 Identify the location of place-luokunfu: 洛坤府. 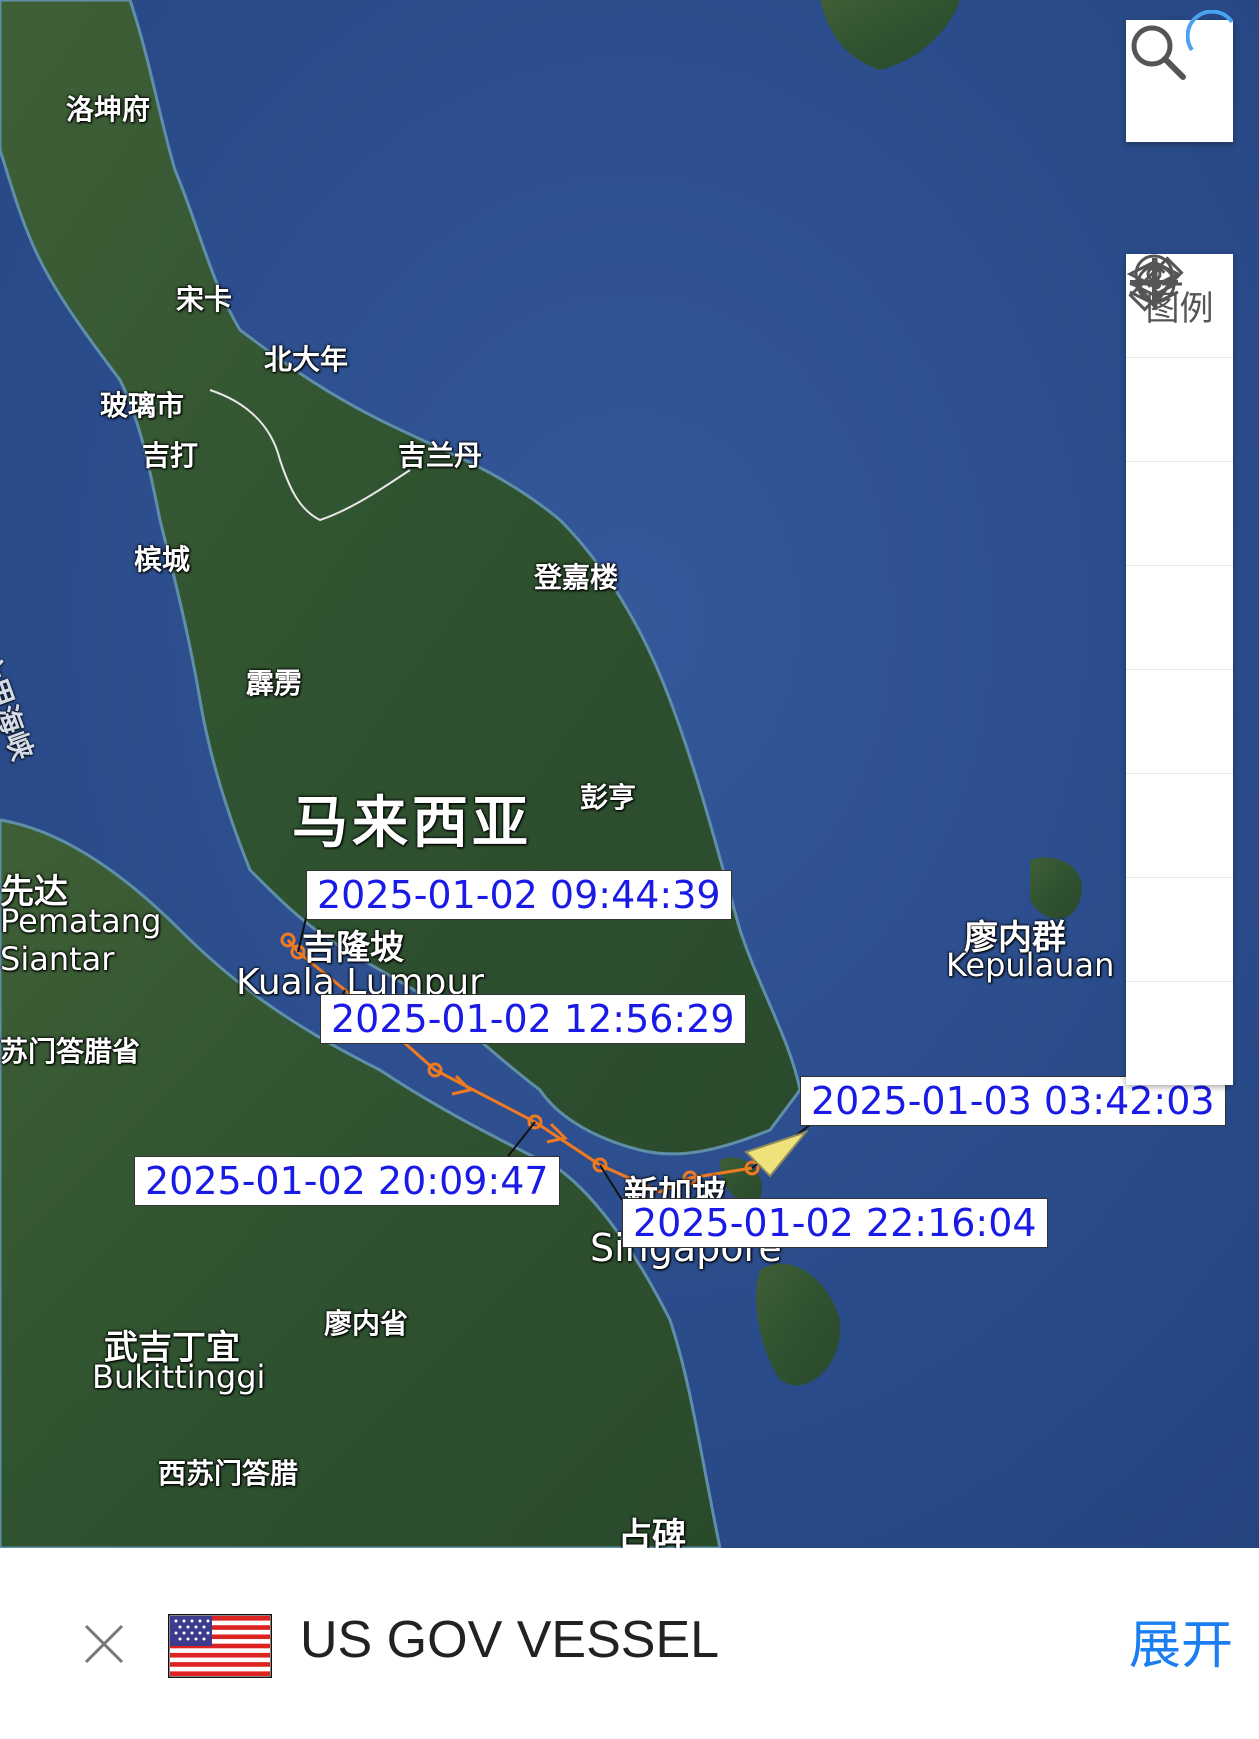
(108, 109).